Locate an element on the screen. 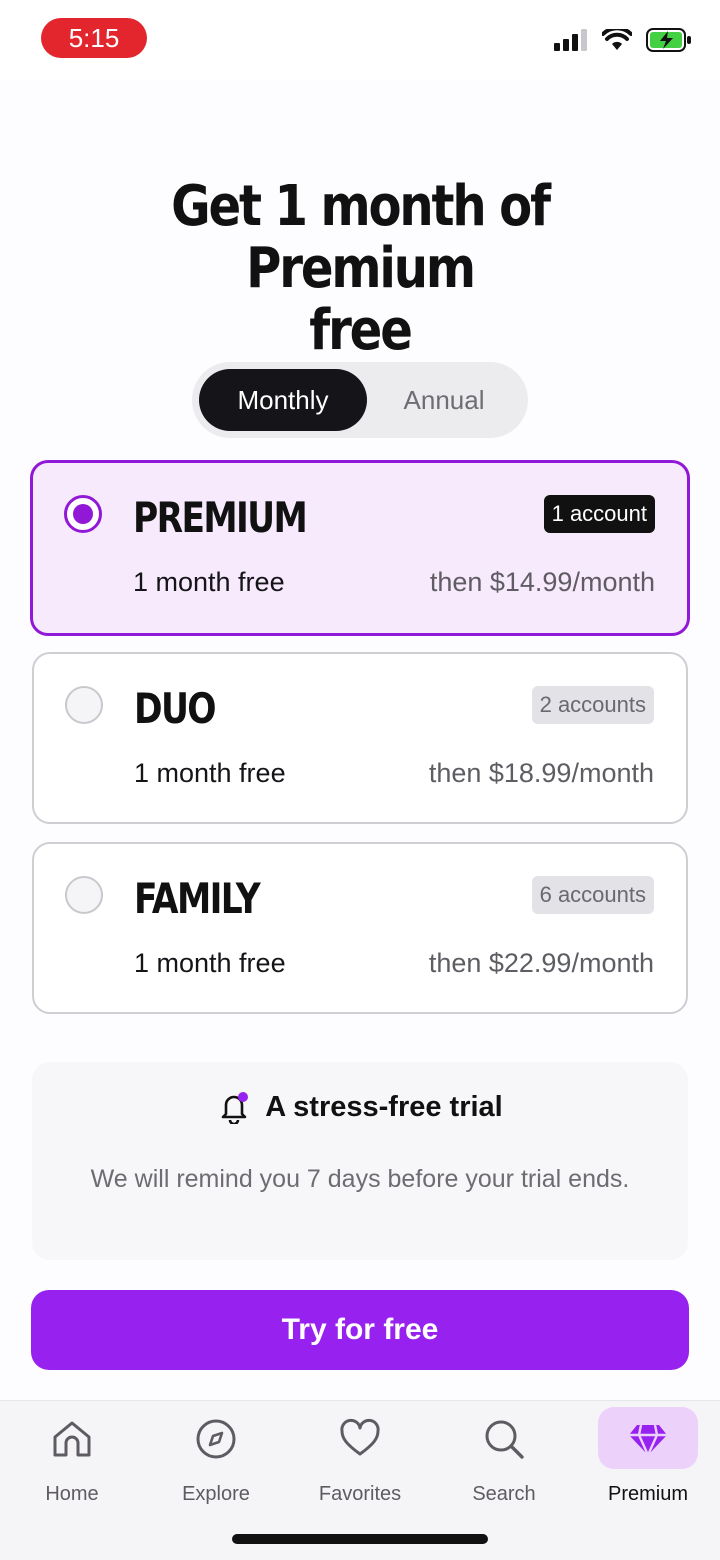 Image resolution: width=720 pixels, height=1560 pixels. trial-title: A stress-free trial is located at coordinates (384, 1106).